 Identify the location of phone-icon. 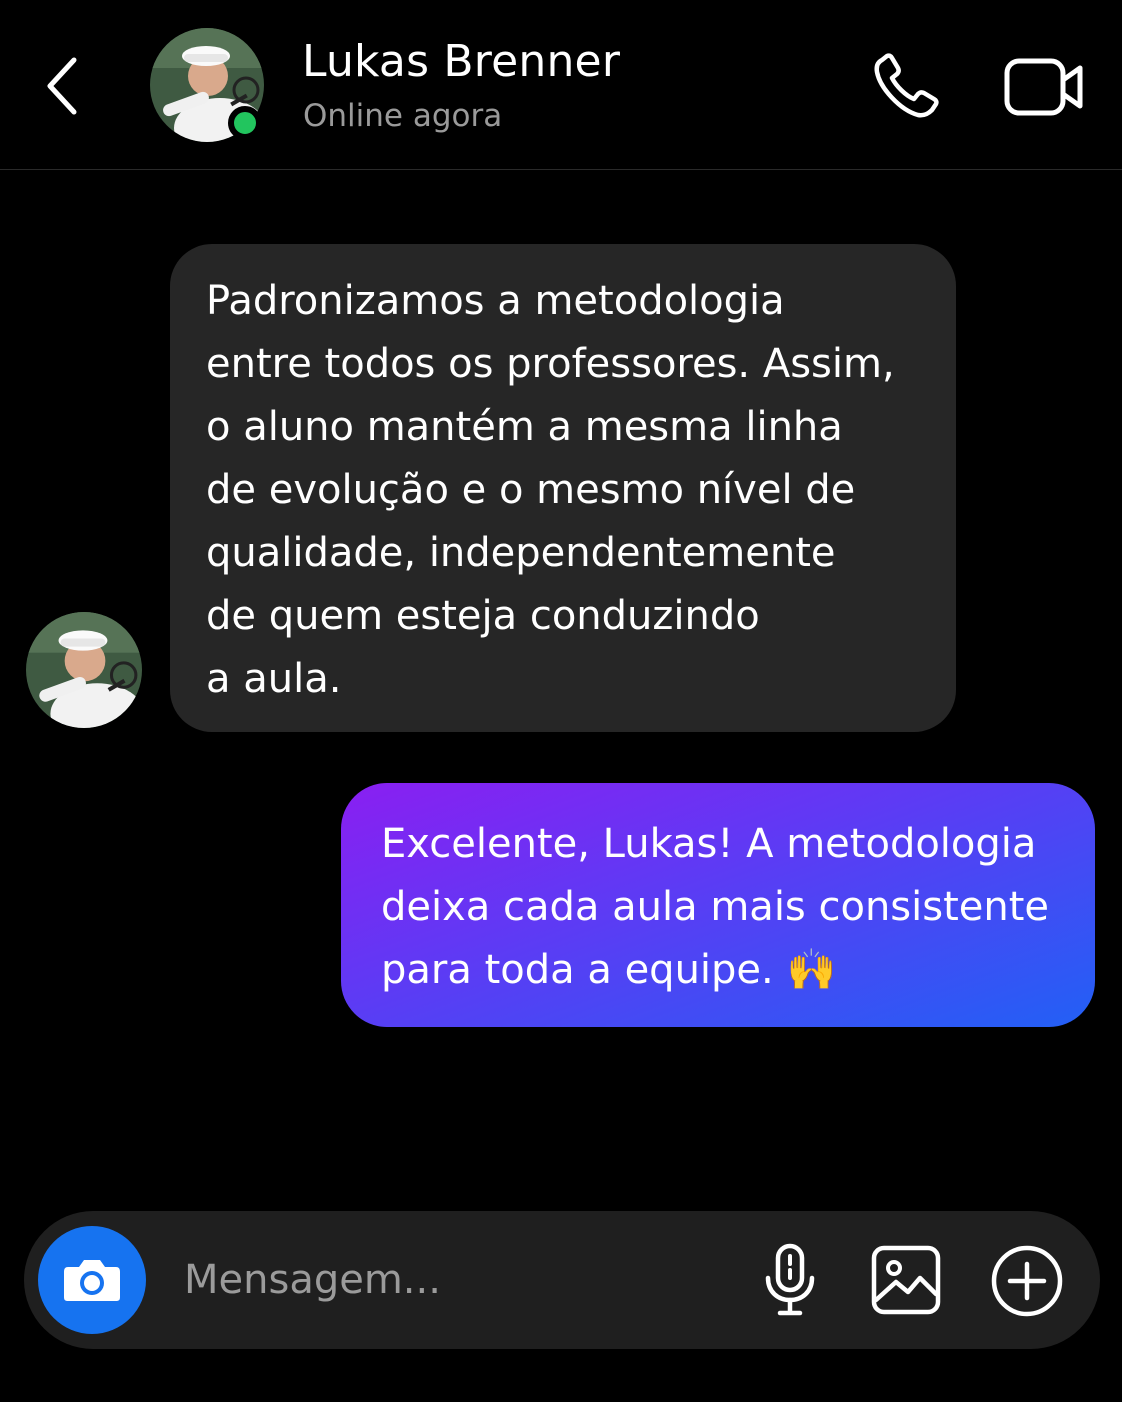
(906, 85).